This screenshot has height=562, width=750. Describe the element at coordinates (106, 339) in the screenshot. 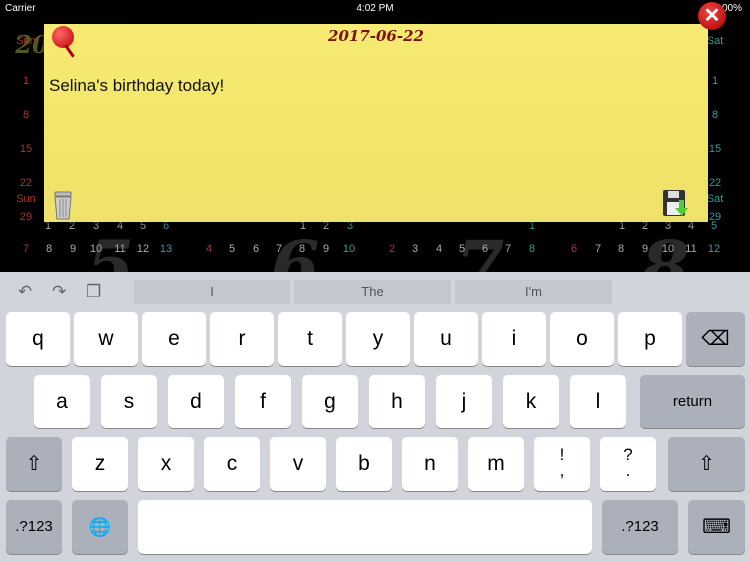

I see `key-w: w` at that location.